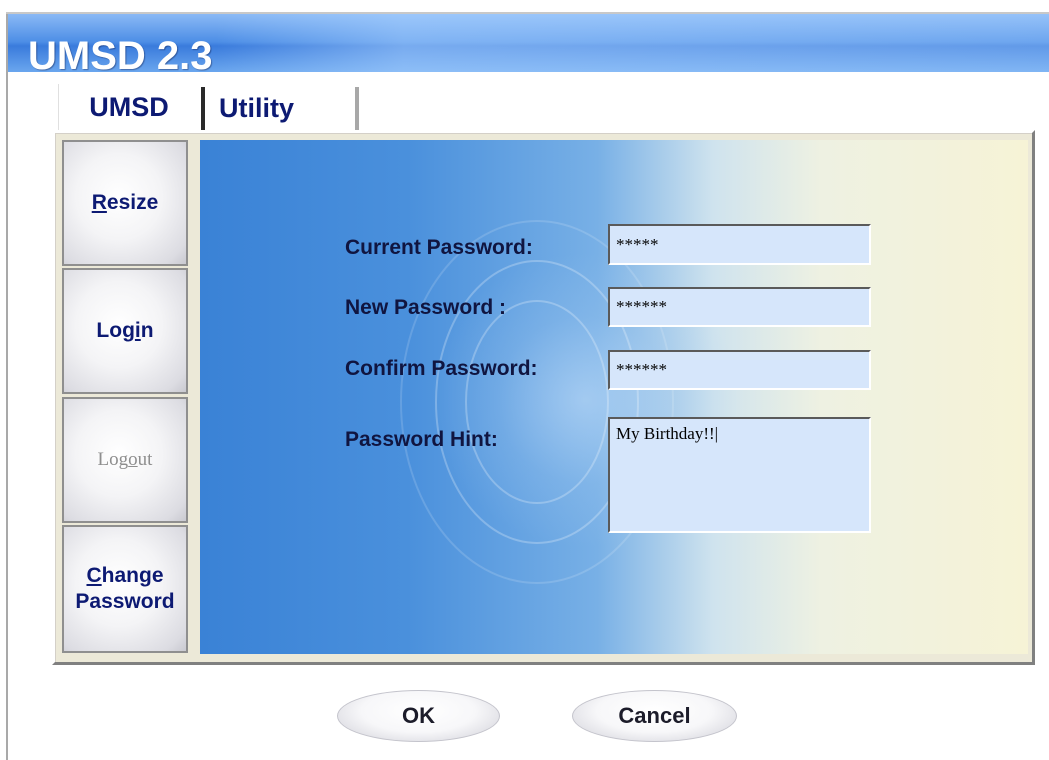 This screenshot has height=760, width=1049. What do you see at coordinates (120, 56) in the screenshot?
I see `app-title: UMSD 2.3` at bounding box center [120, 56].